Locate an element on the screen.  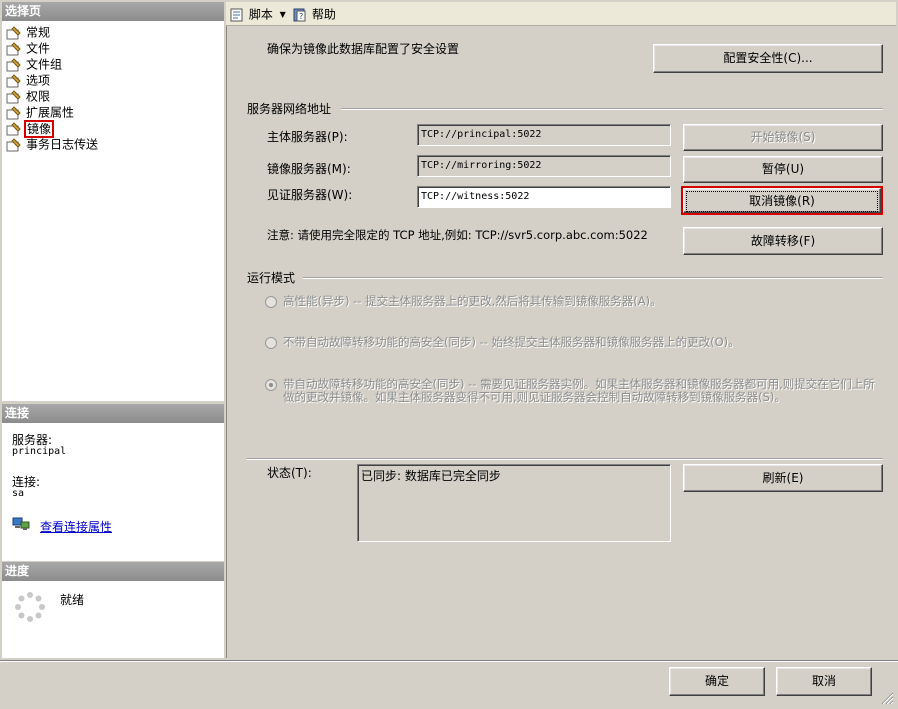
nav-item: 选项 is located at coordinates (28, 80).